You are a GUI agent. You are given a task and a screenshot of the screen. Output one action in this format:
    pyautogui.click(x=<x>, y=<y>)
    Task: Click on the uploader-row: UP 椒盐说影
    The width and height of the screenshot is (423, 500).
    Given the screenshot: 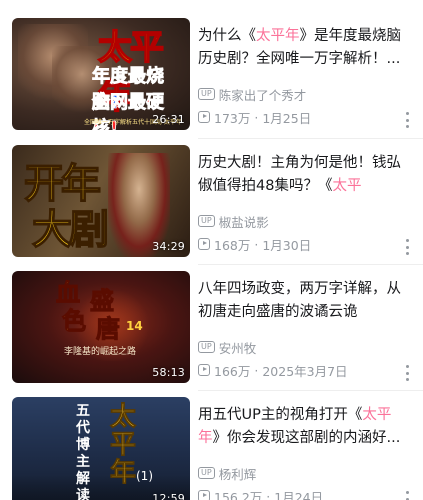 What is the action you would take?
    pyautogui.click(x=298, y=221)
    